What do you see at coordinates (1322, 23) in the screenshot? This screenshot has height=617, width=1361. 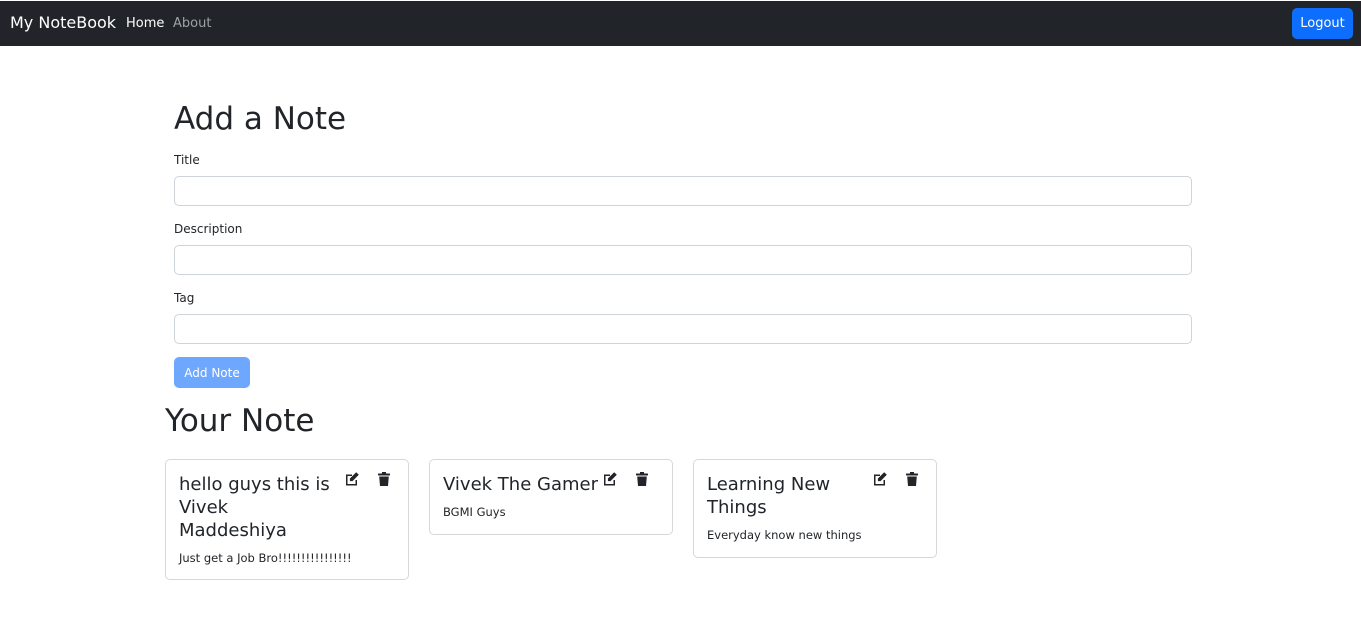 I see `logout-button: Logout` at bounding box center [1322, 23].